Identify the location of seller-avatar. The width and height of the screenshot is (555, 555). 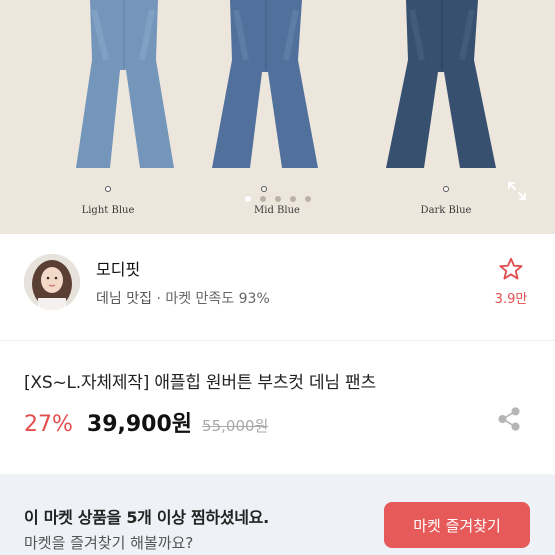
(52, 282).